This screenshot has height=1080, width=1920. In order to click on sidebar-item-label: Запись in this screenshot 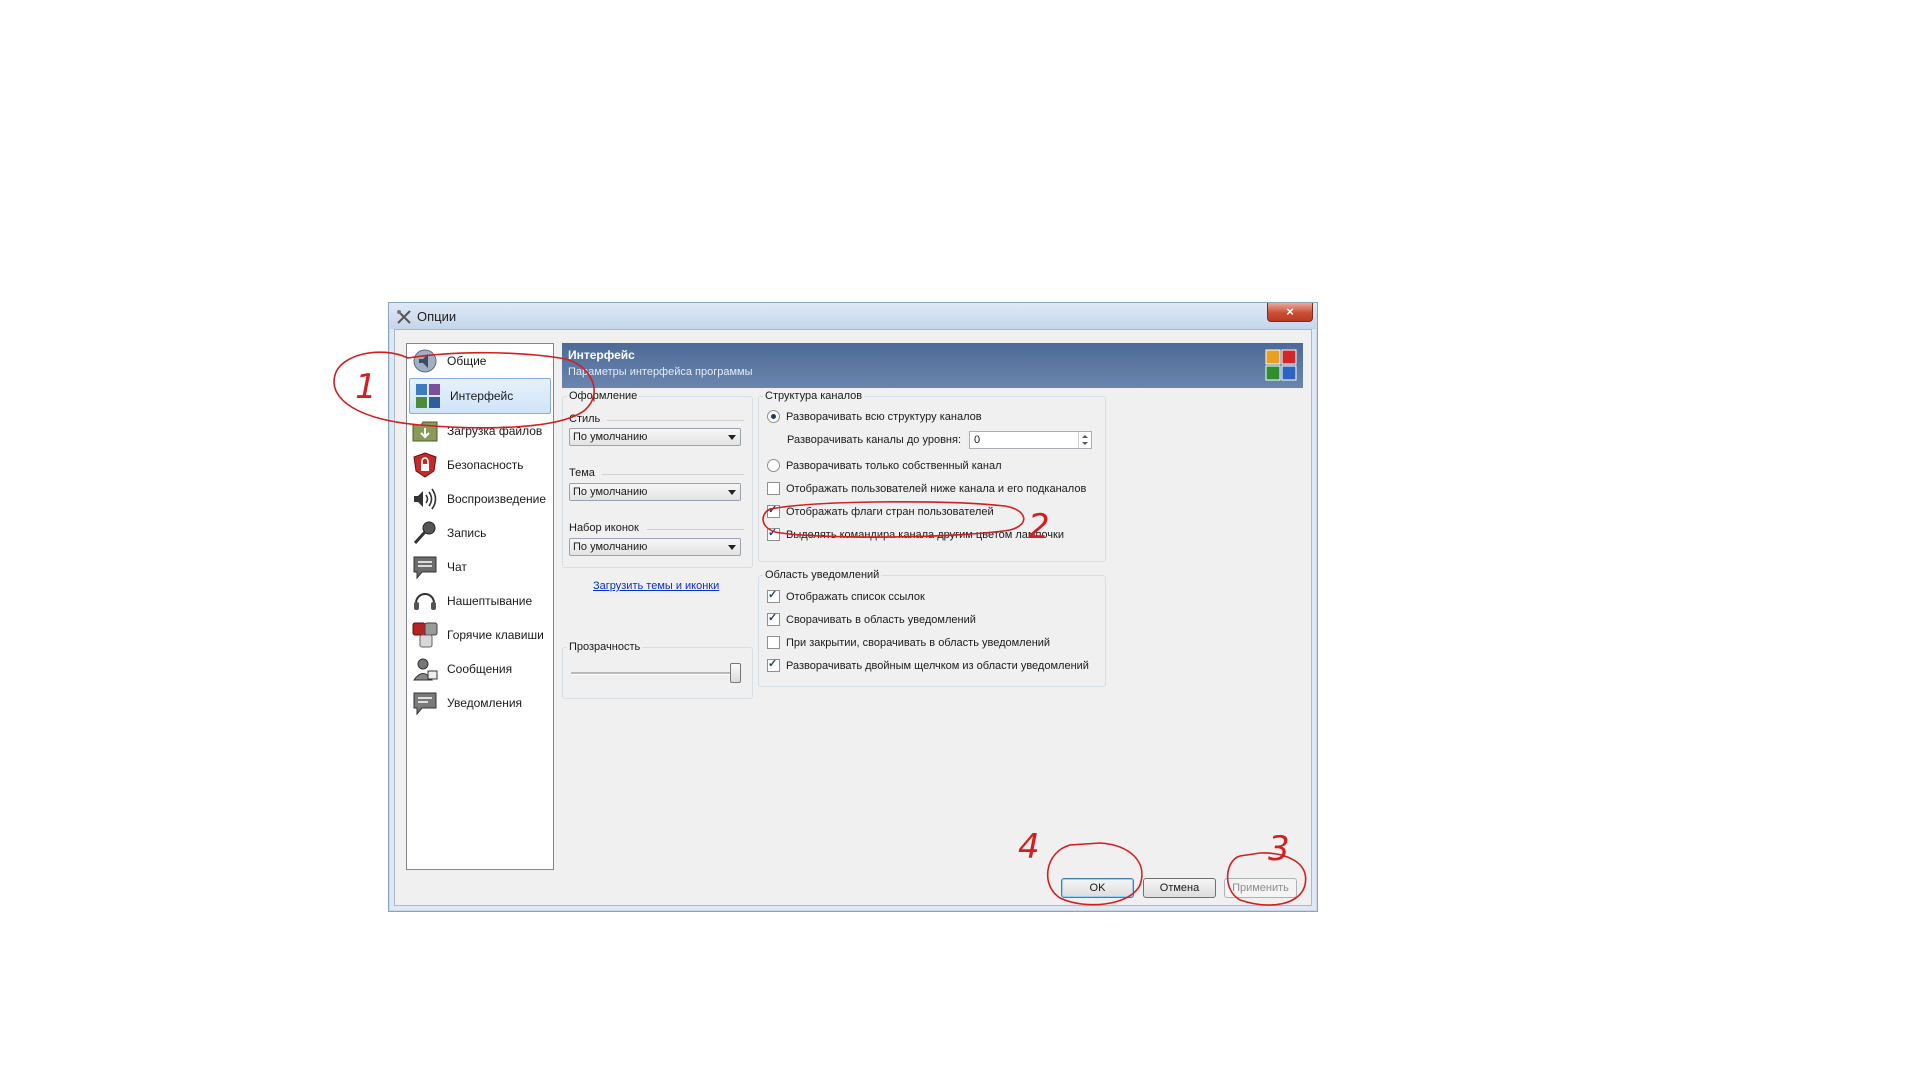, I will do `click(467, 533)`.